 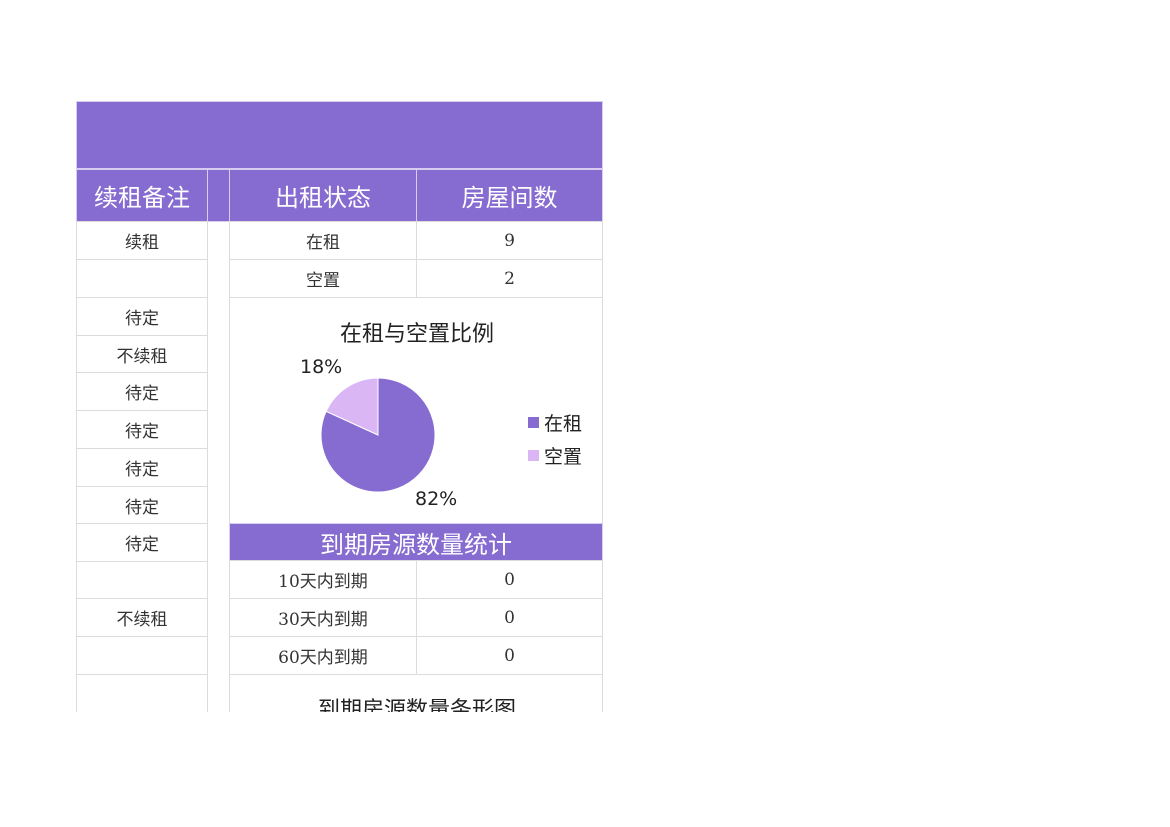 What do you see at coordinates (555, 422) in the screenshot?
I see `legend-item-rented: 在租` at bounding box center [555, 422].